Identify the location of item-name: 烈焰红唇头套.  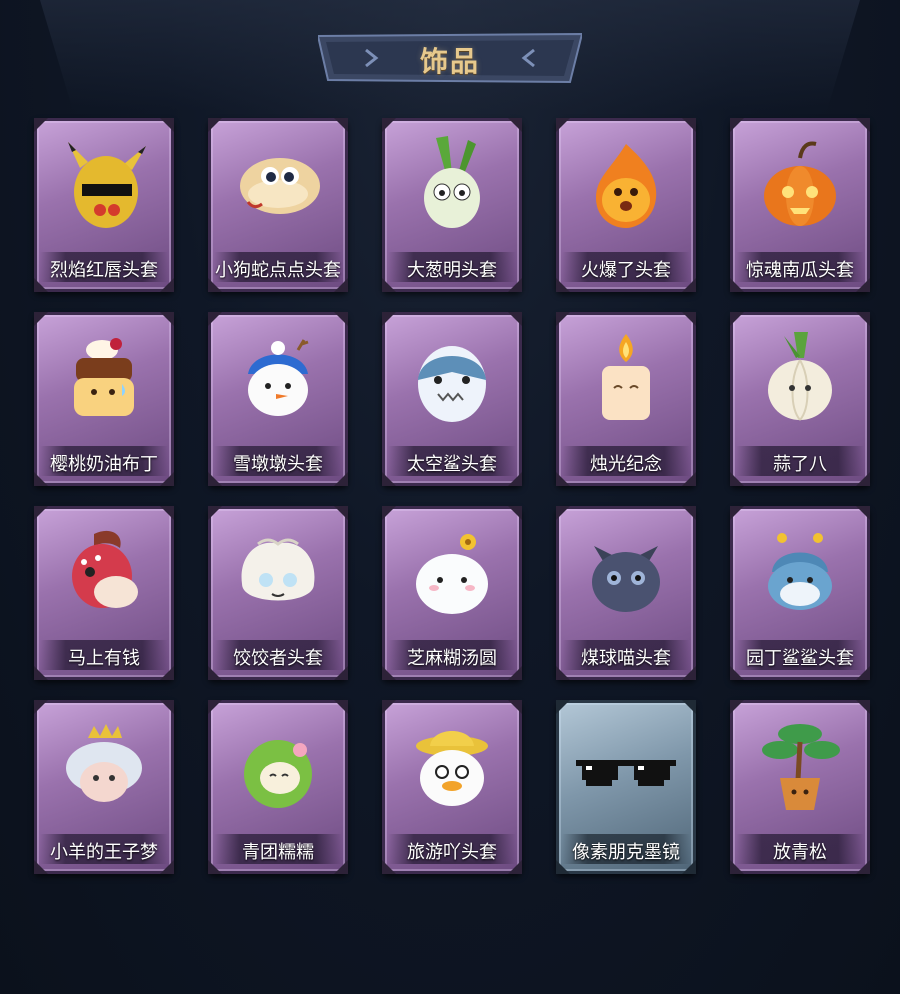
(104, 270).